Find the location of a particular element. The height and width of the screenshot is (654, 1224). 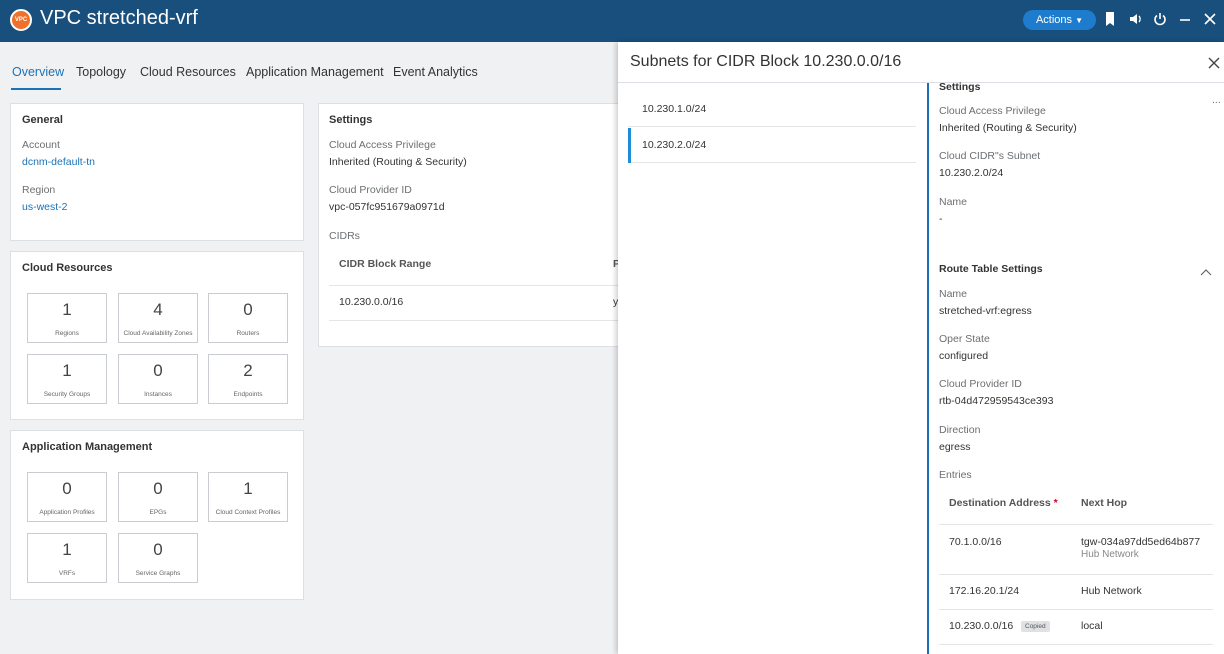

detail-divider is located at coordinates (928, 368).